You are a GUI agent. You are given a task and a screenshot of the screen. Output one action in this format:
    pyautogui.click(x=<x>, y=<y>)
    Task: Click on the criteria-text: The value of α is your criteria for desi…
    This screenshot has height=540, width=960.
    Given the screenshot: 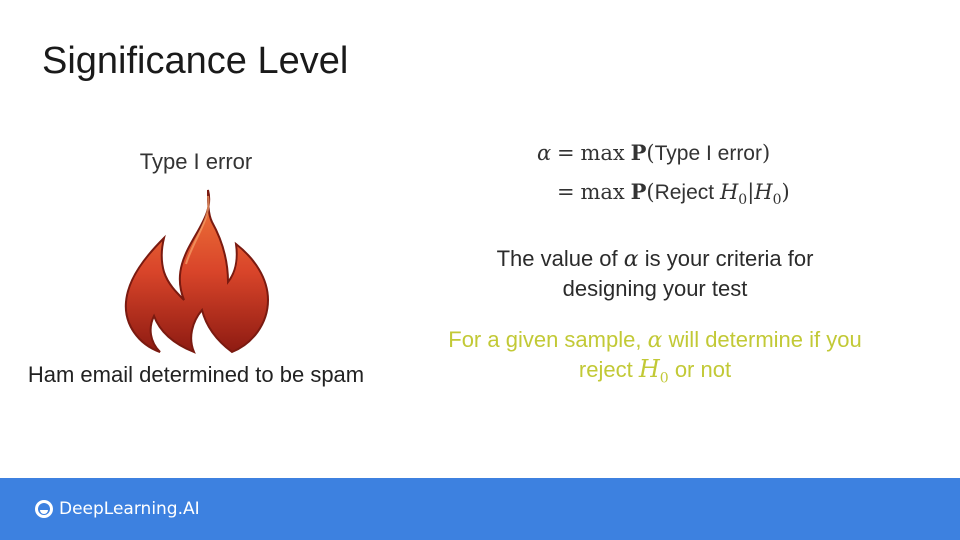 What is the action you would take?
    pyautogui.click(x=655, y=273)
    